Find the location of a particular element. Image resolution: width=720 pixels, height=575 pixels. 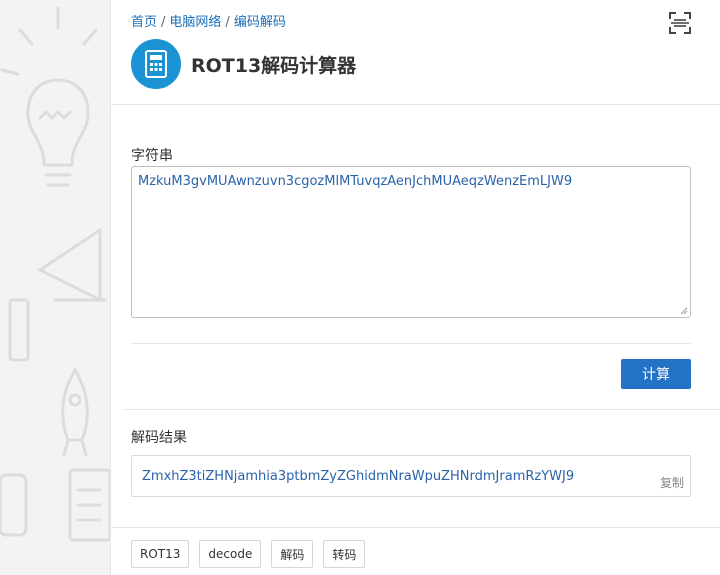

background-decoration is located at coordinates (55, 274).